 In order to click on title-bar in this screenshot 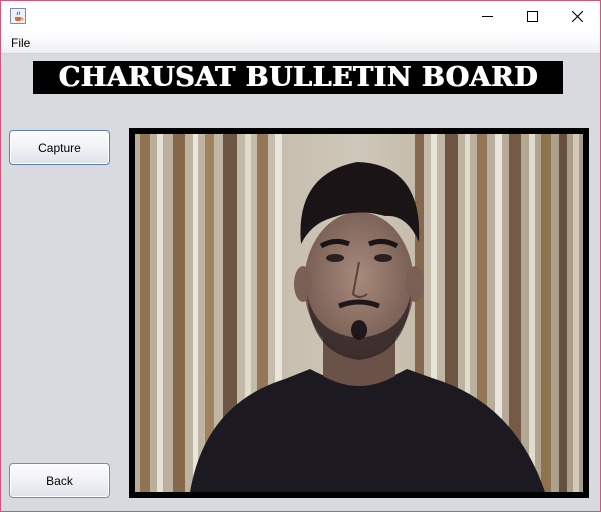, I will do `click(300, 16)`.